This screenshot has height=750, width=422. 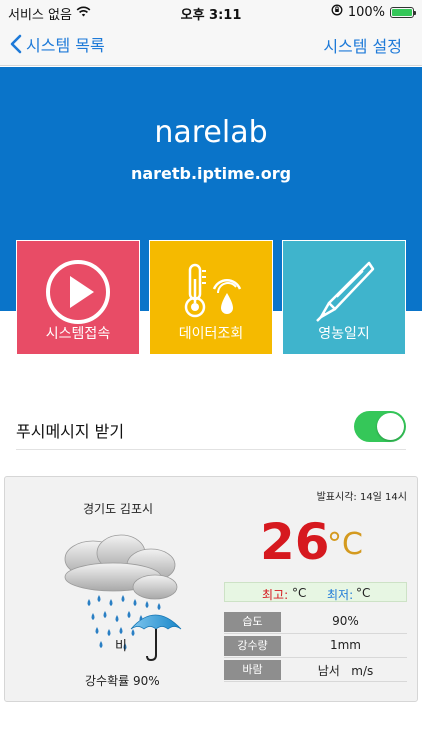 I want to click on navigation-bar: 시스템 목록 시스템 설정, so click(x=211, y=45).